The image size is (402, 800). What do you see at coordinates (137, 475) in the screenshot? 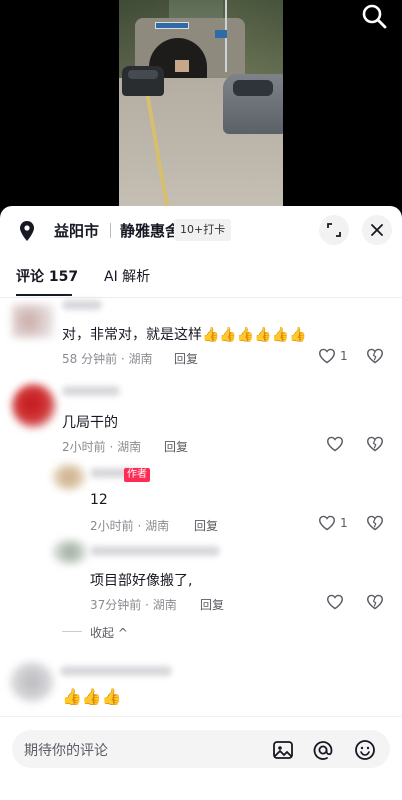
I see `author-badge: 作者` at bounding box center [137, 475].